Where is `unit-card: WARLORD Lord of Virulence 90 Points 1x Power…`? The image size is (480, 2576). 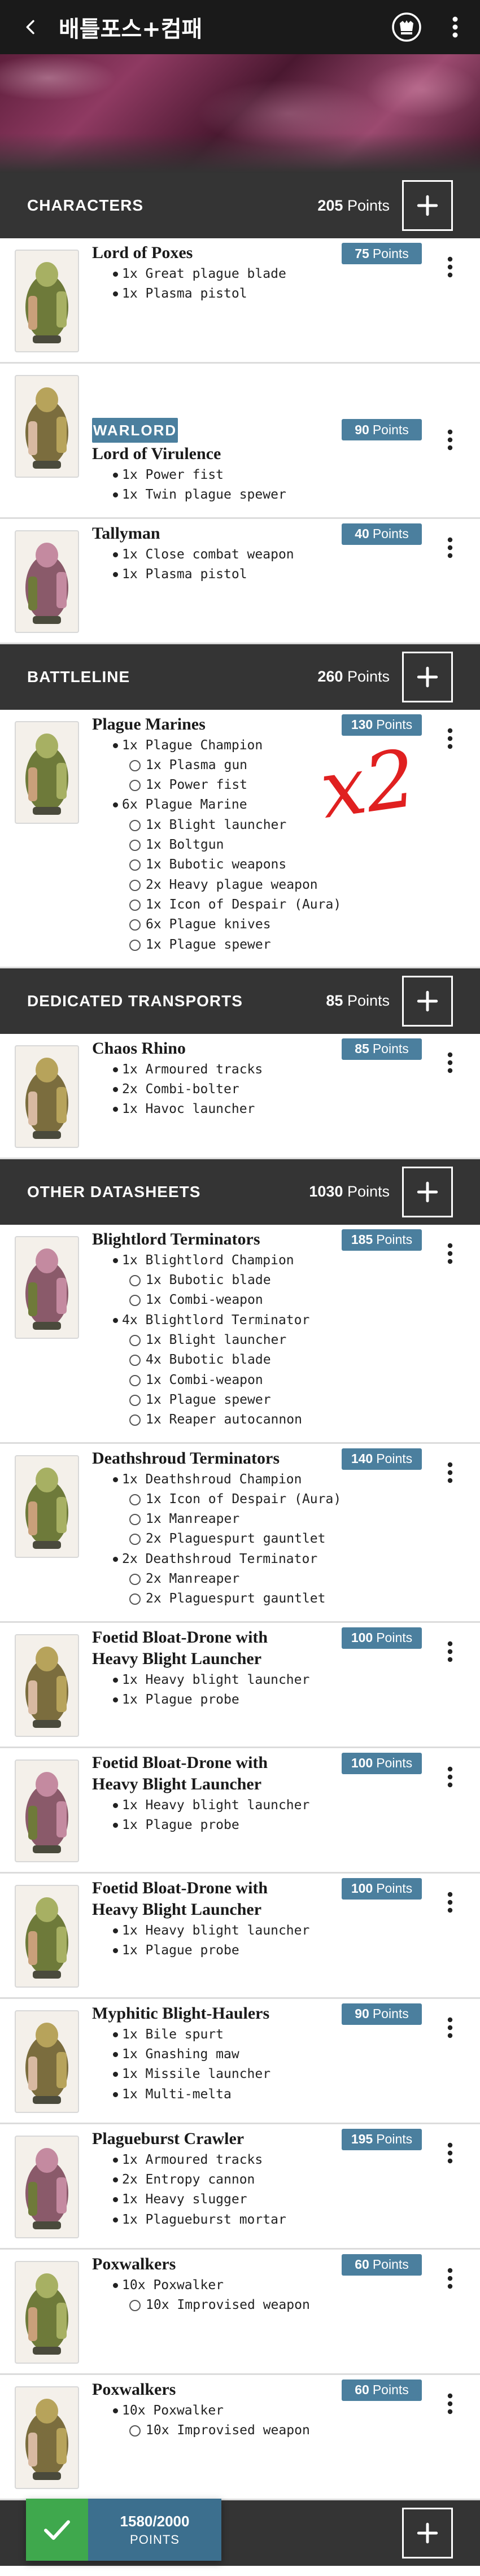
unit-card: WARLORD Lord of Virulence 90 Points 1x Power… is located at coordinates (240, 442).